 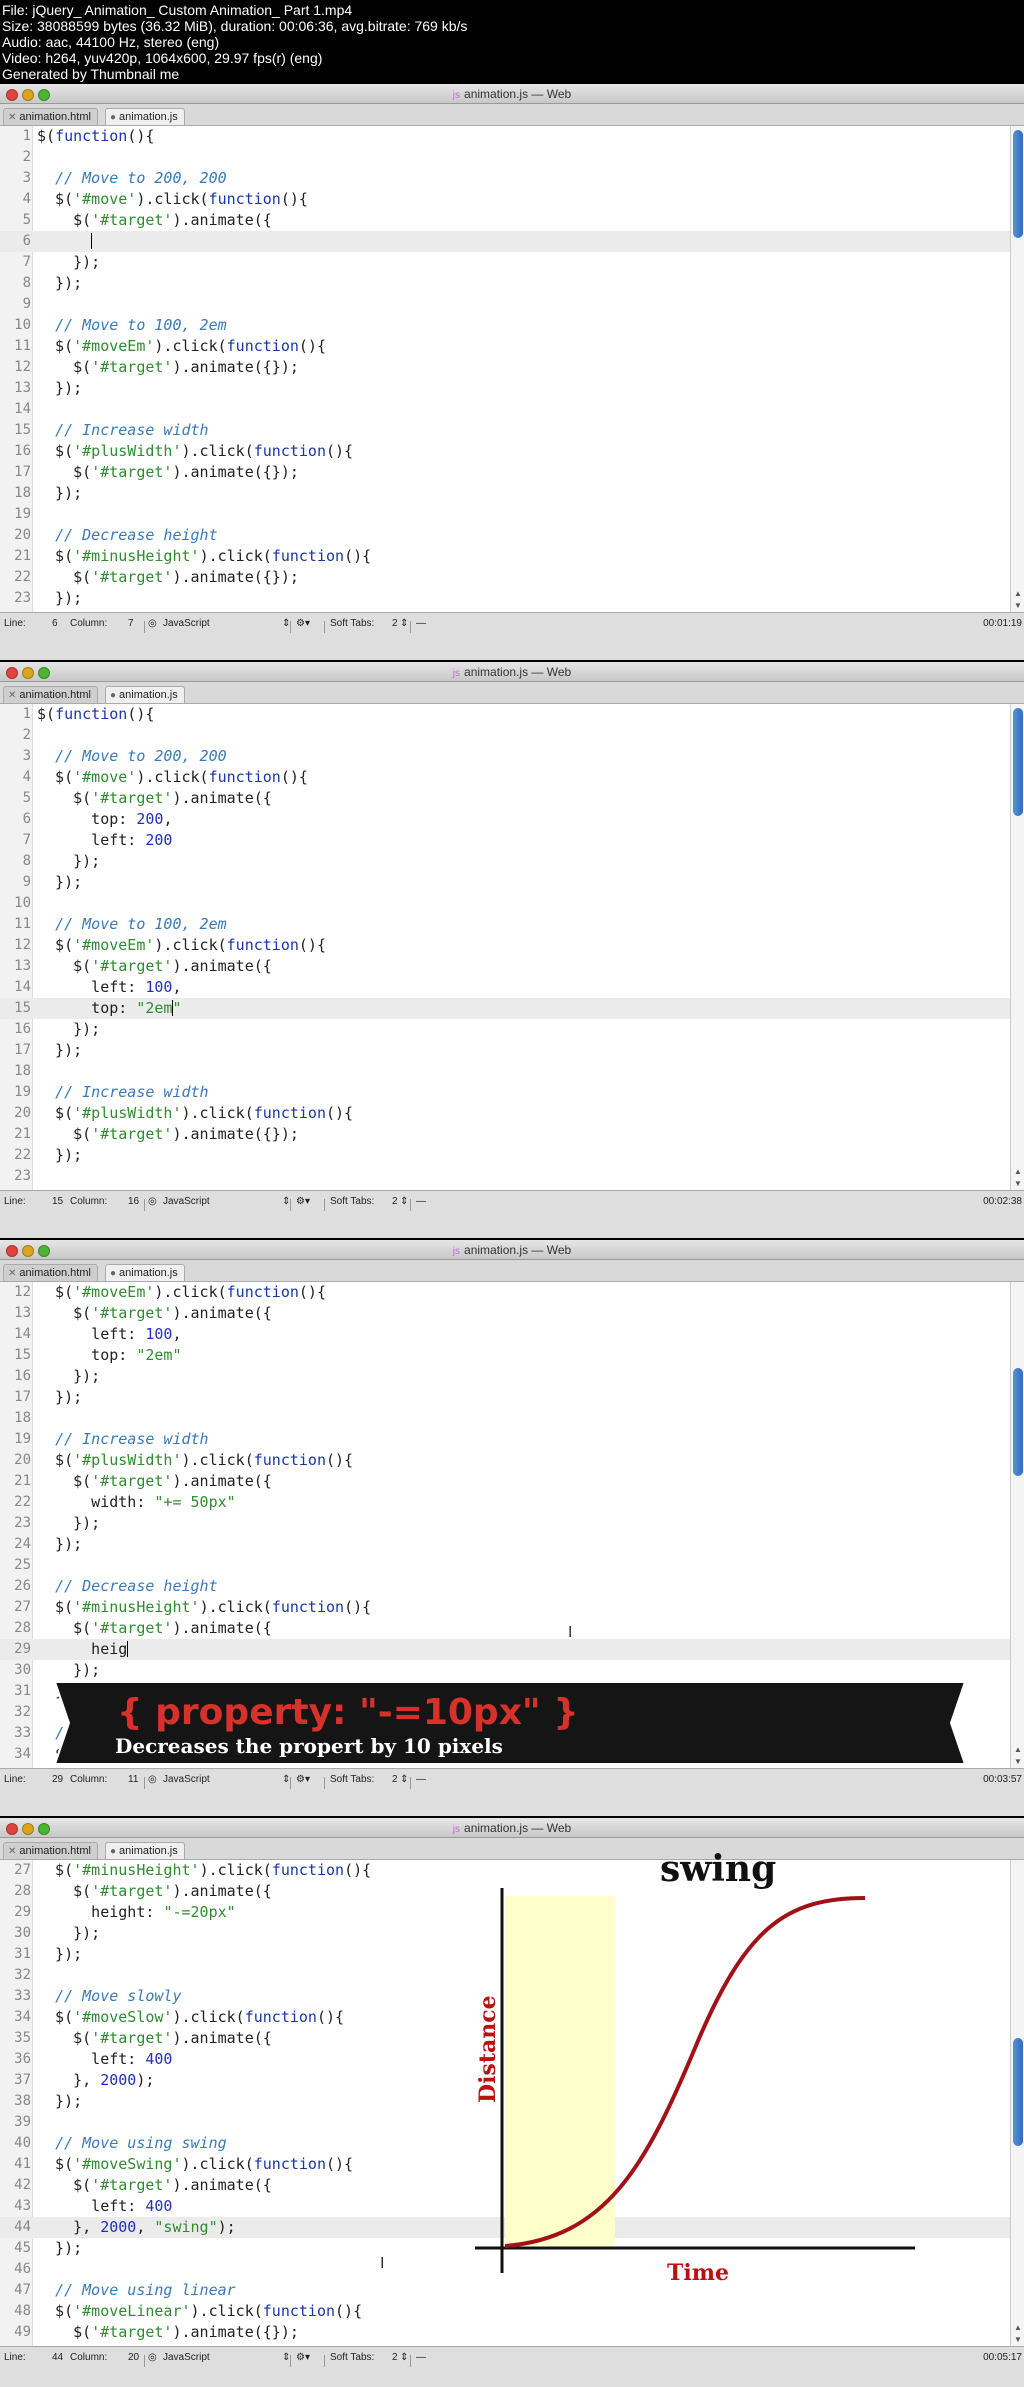 What do you see at coordinates (505, 262) in the screenshot?
I see `code-line: 7 });` at bounding box center [505, 262].